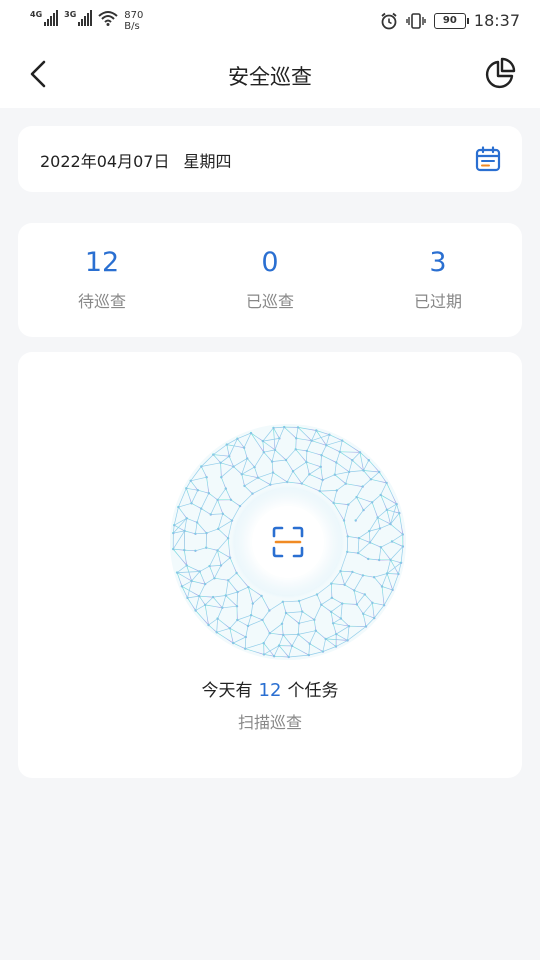 Image resolution: width=540 pixels, height=960 pixels. What do you see at coordinates (132, 26) in the screenshot?
I see `network-speed-unit: B/s` at bounding box center [132, 26].